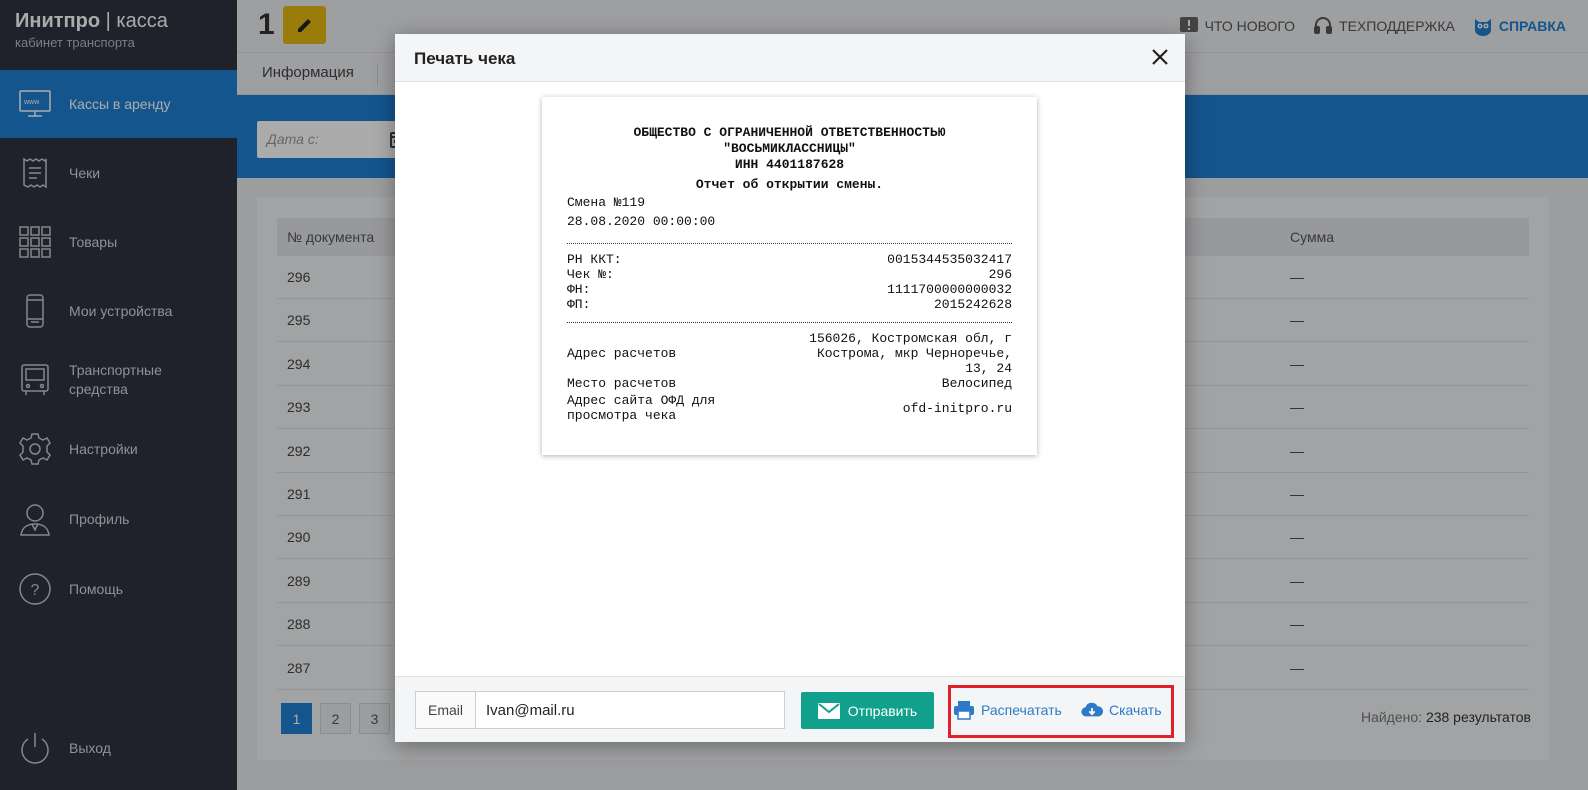  What do you see at coordinates (882, 710) in the screenshot?
I see `send-label: Отправить` at bounding box center [882, 710].